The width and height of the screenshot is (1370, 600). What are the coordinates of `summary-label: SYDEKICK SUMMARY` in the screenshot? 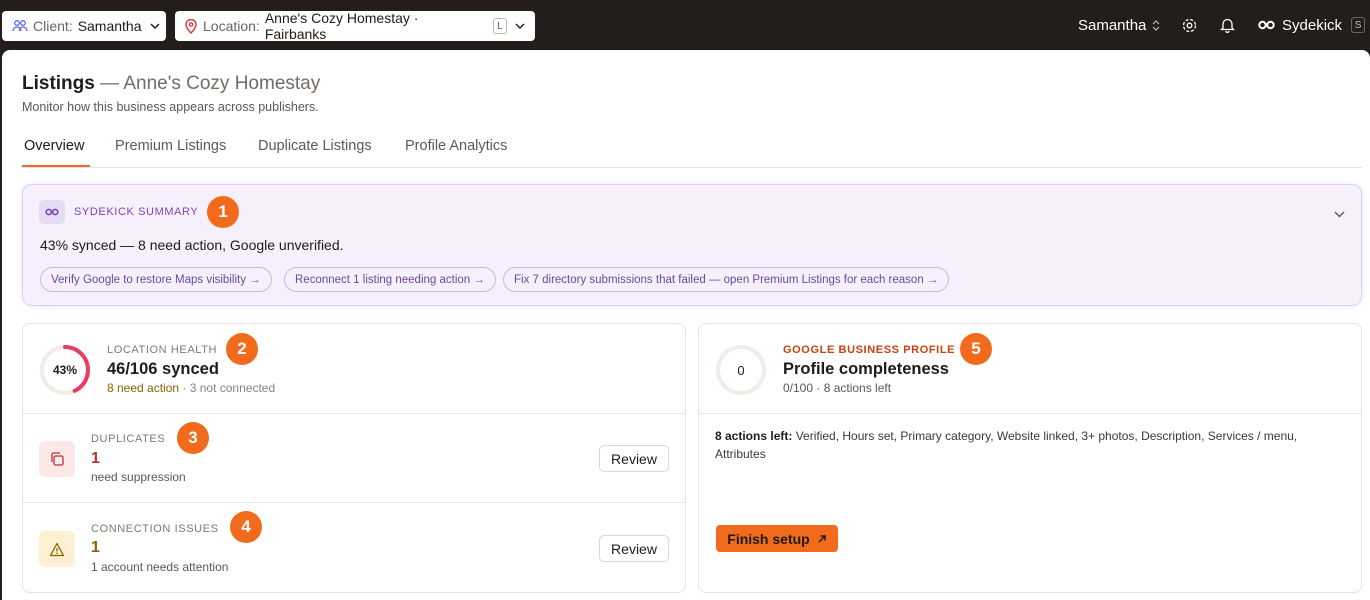 It's located at (136, 212).